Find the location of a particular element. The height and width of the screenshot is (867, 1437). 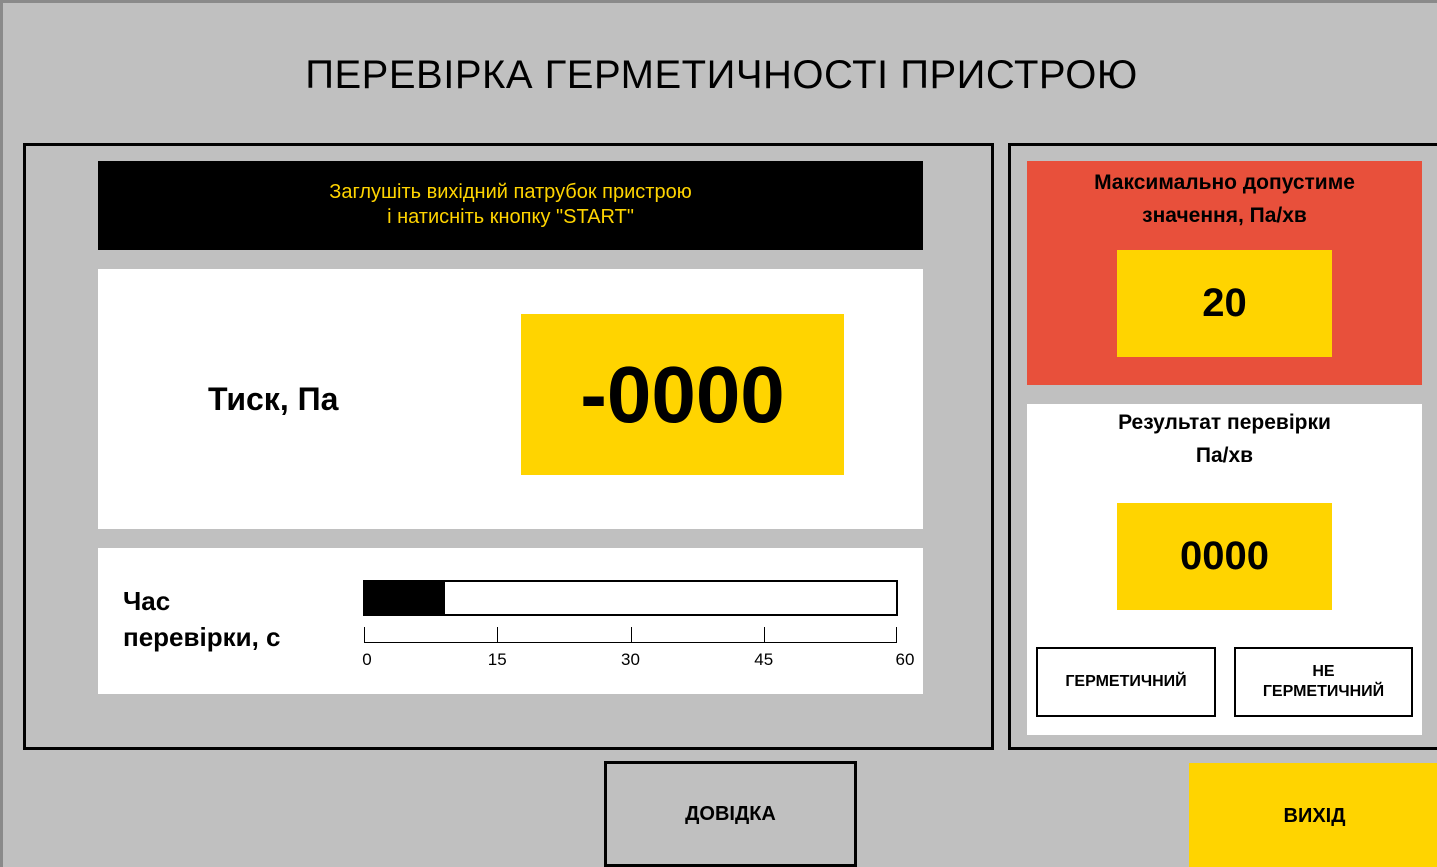

max-allowed-value: 20 is located at coordinates (1224, 303).